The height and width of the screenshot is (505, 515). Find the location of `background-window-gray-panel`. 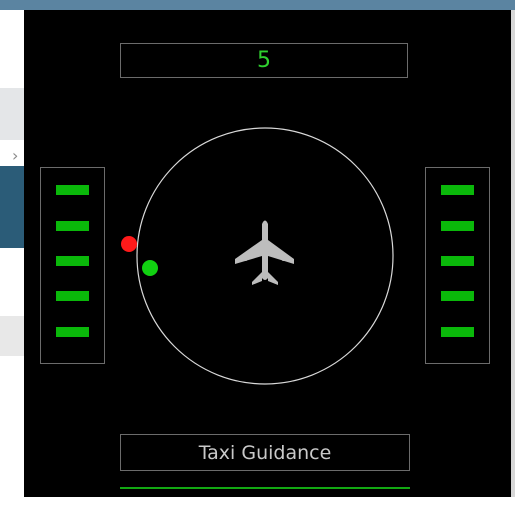

background-window-gray-panel is located at coordinates (12, 336).